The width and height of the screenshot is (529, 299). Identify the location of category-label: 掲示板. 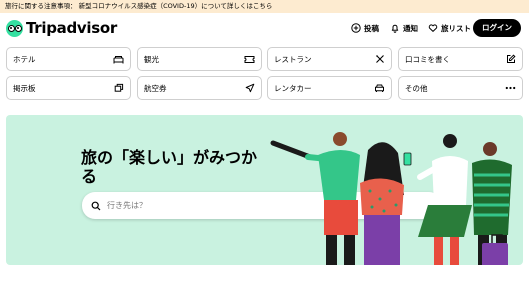
(24, 88).